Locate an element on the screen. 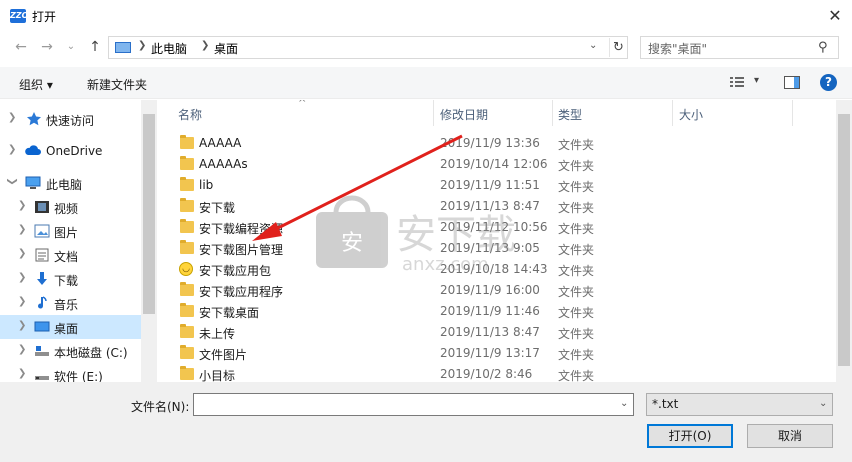 The width and height of the screenshot is (852, 462). sidebar-item-label: OneDrive is located at coordinates (74, 151).